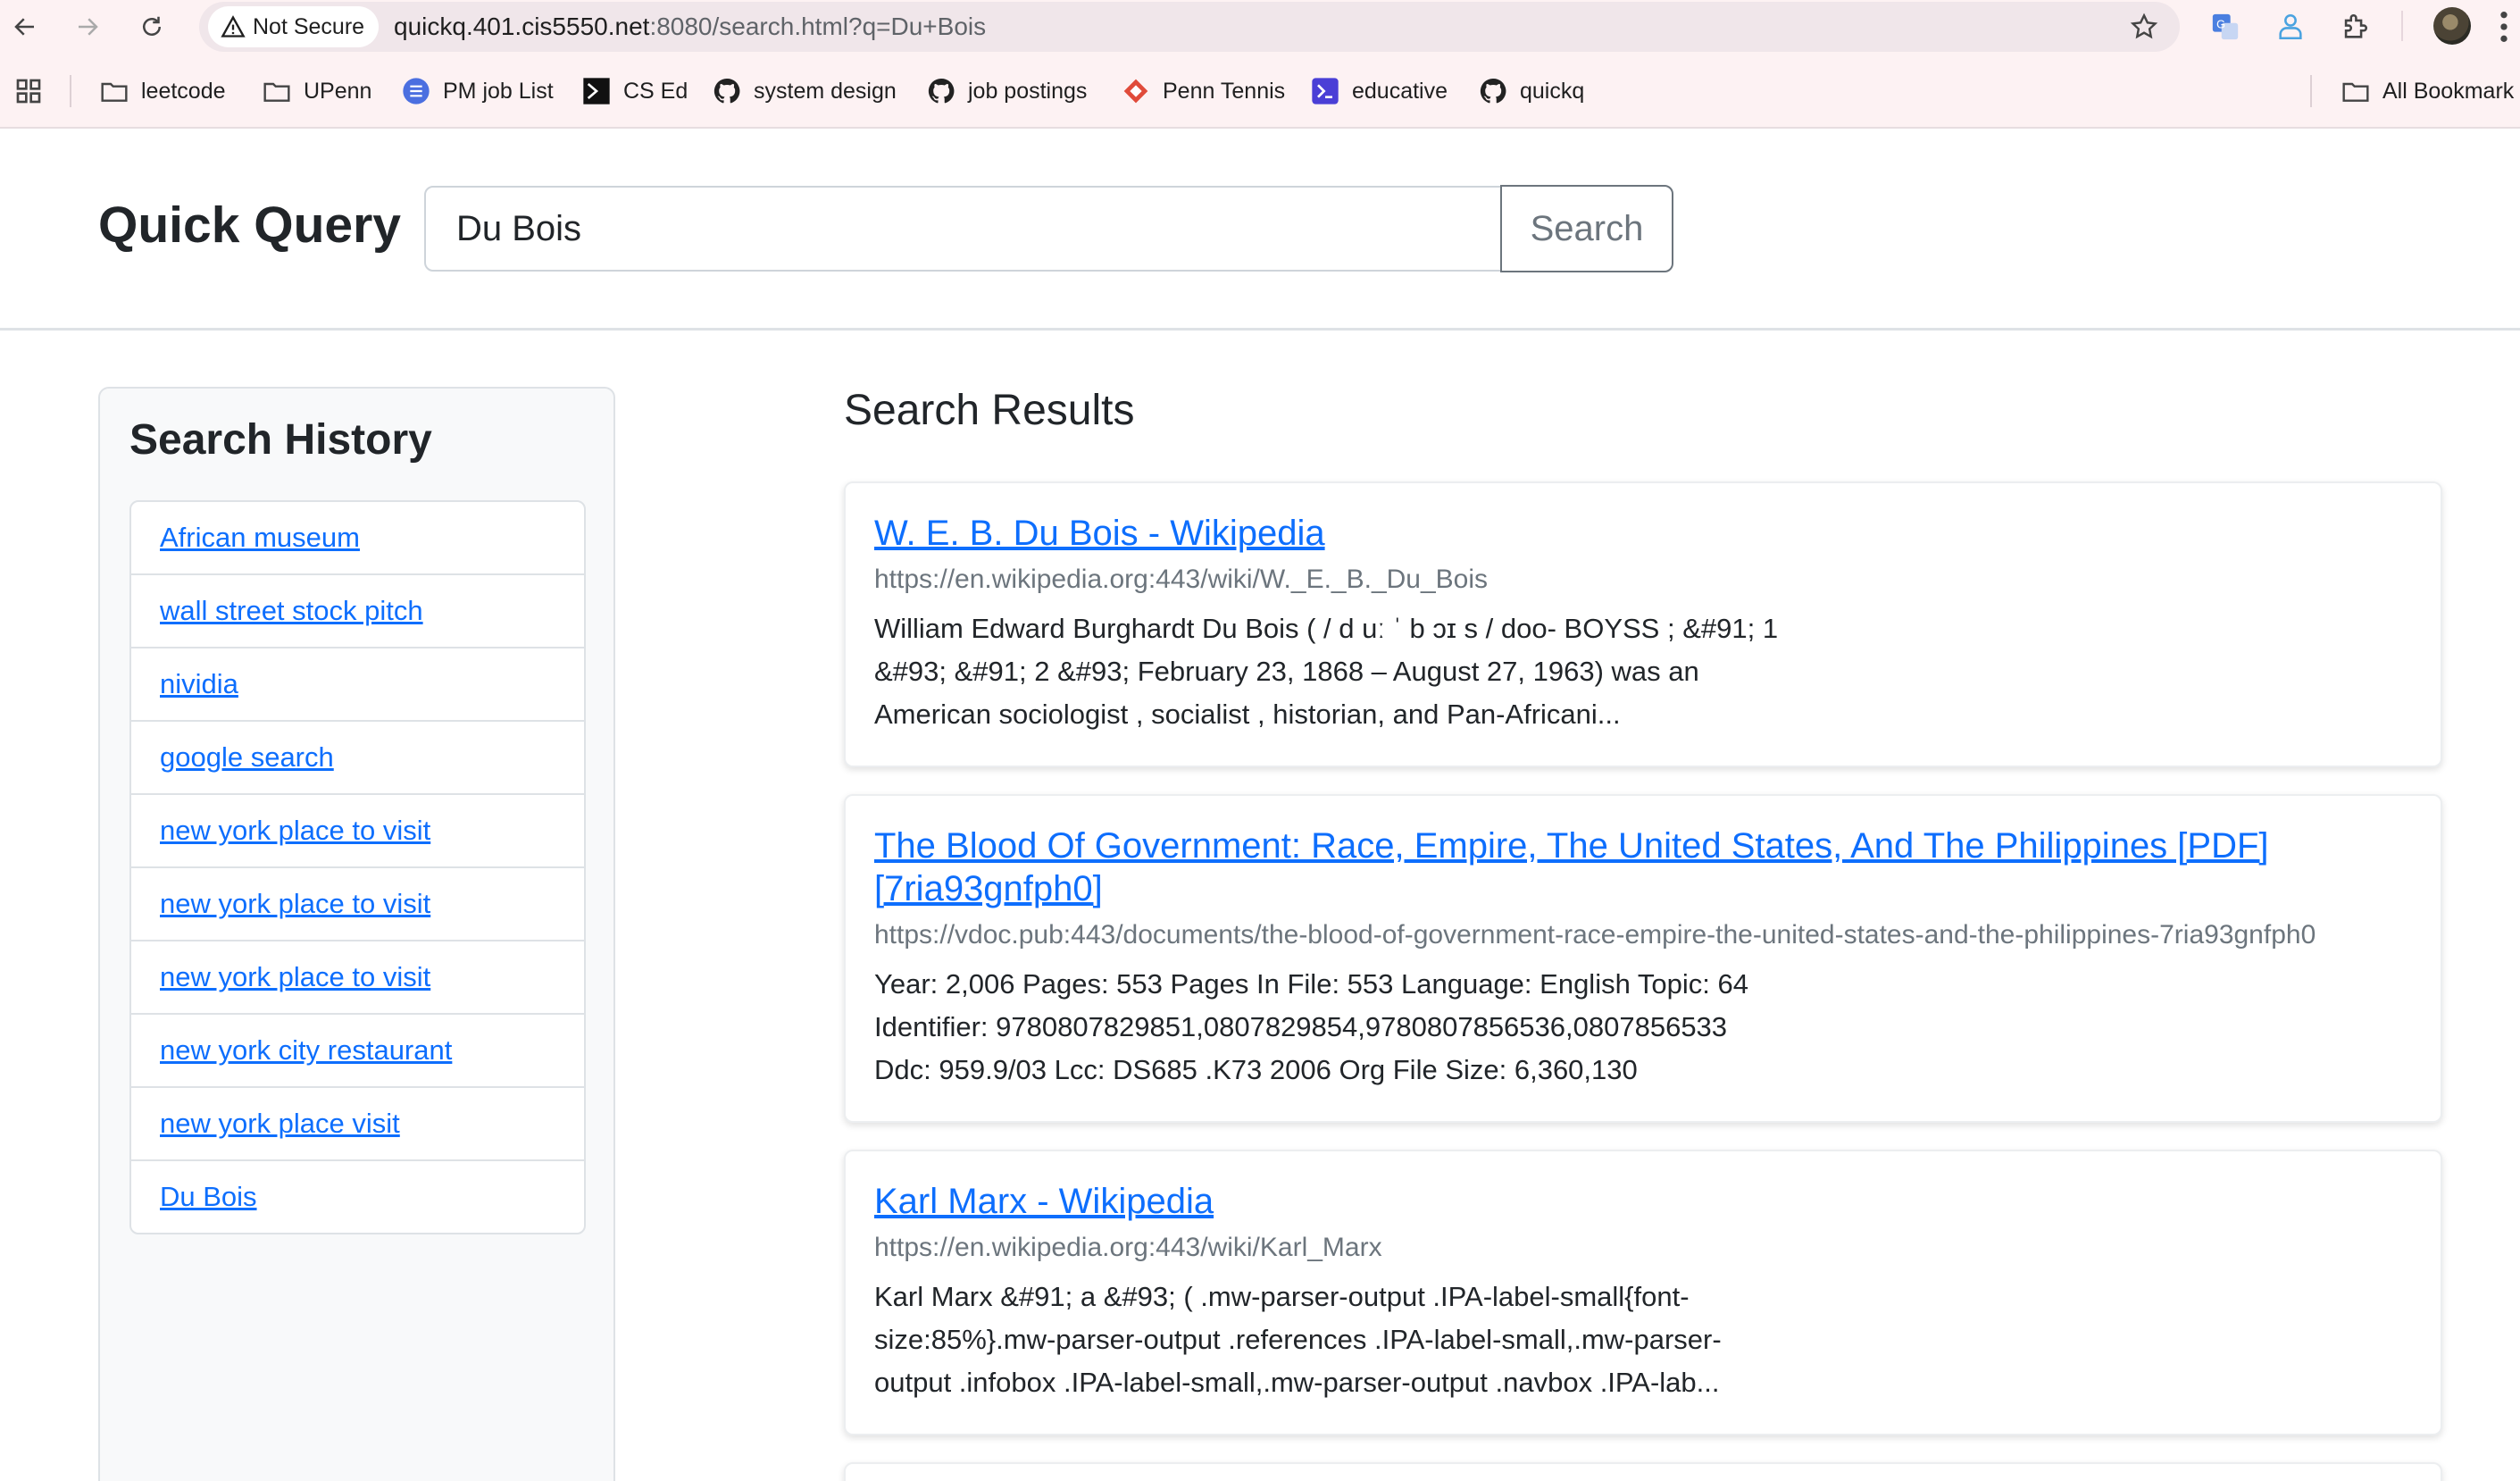 The image size is (2520, 1481). What do you see at coordinates (338, 91) in the screenshot?
I see `bookmark-label: UPenn` at bounding box center [338, 91].